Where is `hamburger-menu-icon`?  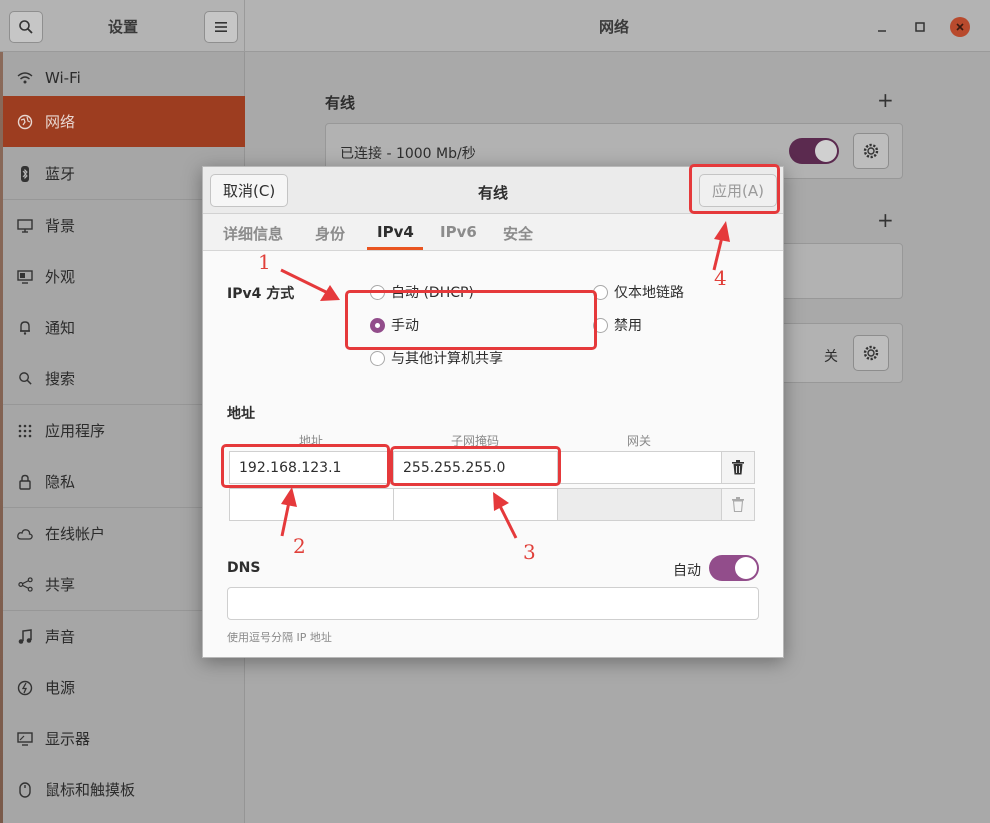
hamburger-menu-icon is located at coordinates (221, 27).